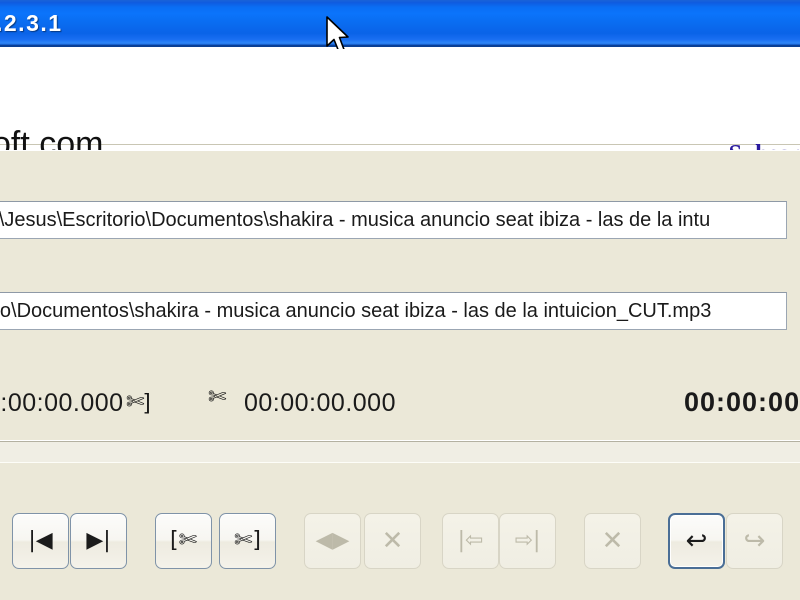  What do you see at coordinates (400, 23) in the screenshot?
I see `window-titlebar: .2.3.1` at bounding box center [400, 23].